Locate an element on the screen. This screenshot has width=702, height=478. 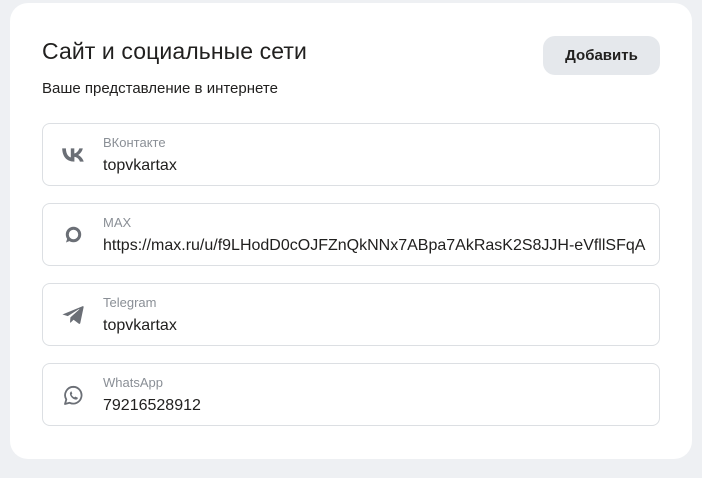
max-icon is located at coordinates (73, 235).